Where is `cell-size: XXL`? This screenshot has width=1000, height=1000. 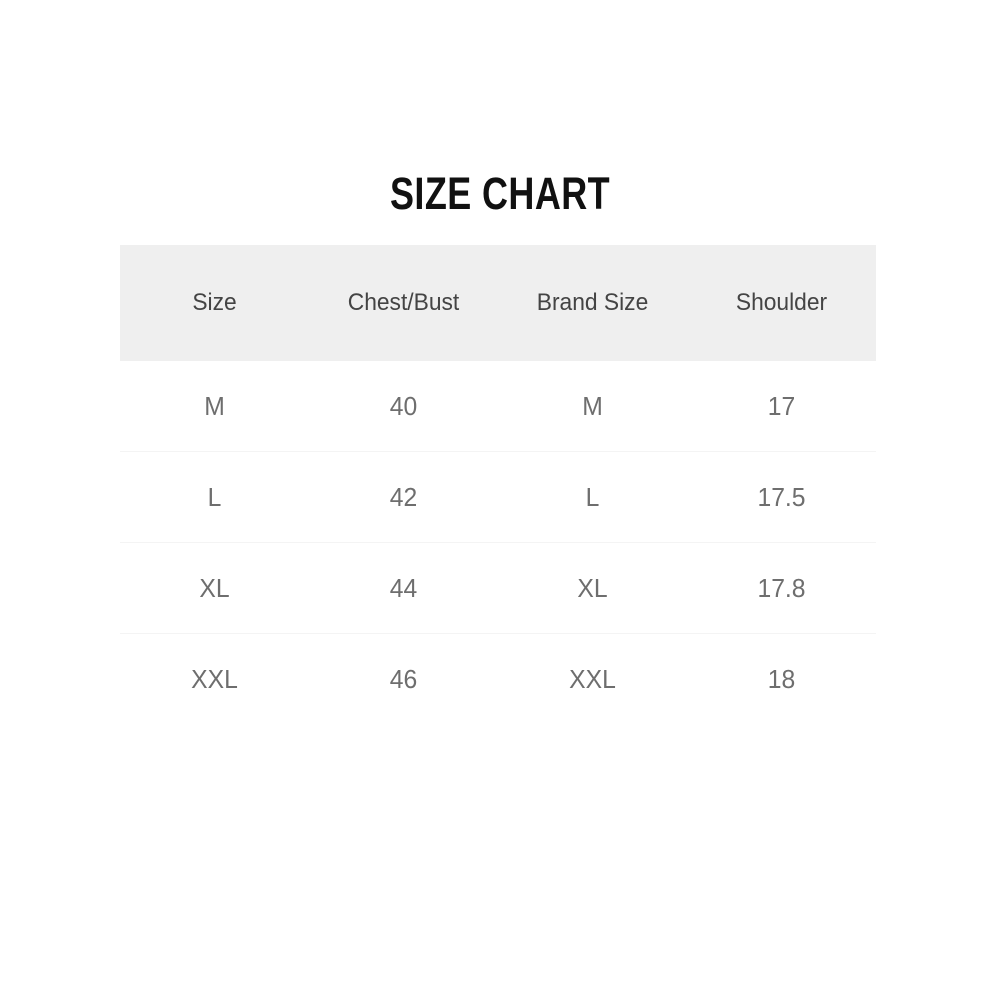 cell-size: XXL is located at coordinates (214, 678).